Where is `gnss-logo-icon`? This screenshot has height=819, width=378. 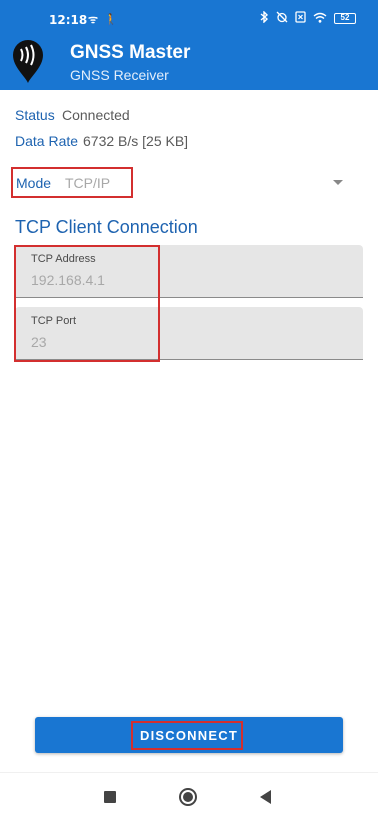 gnss-logo-icon is located at coordinates (28, 61).